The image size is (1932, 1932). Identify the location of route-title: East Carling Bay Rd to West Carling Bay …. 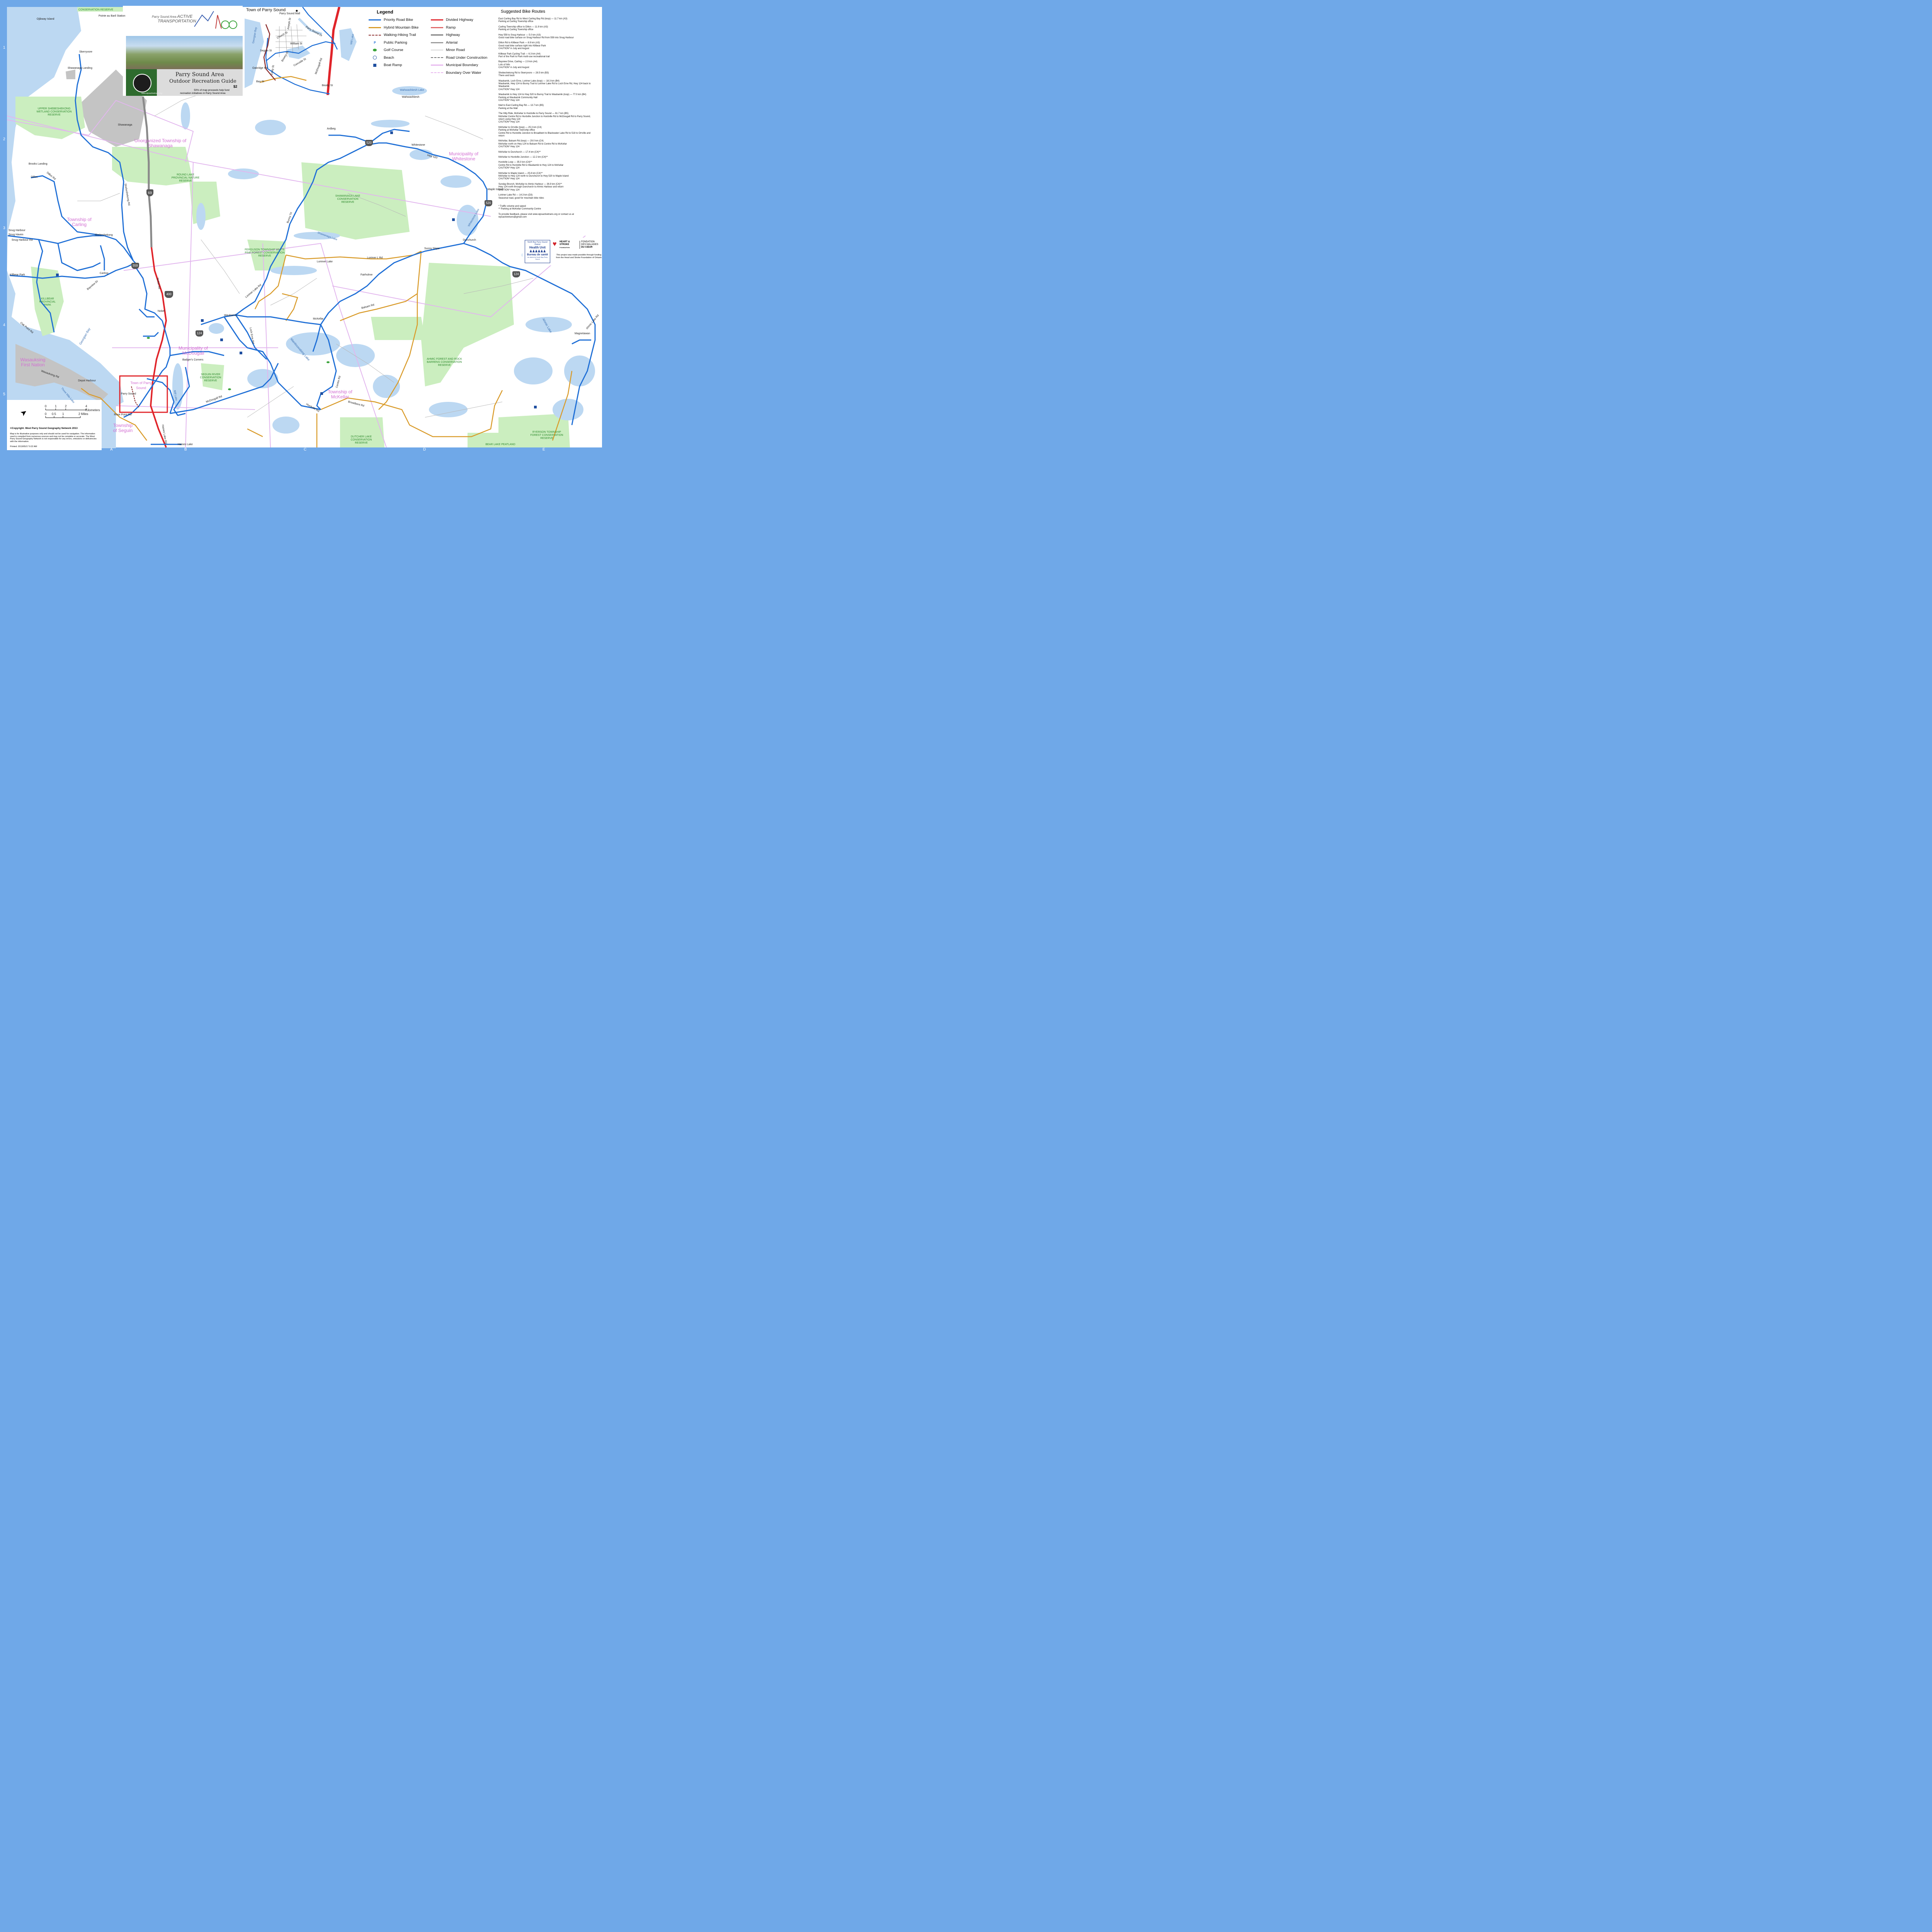
(533, 19).